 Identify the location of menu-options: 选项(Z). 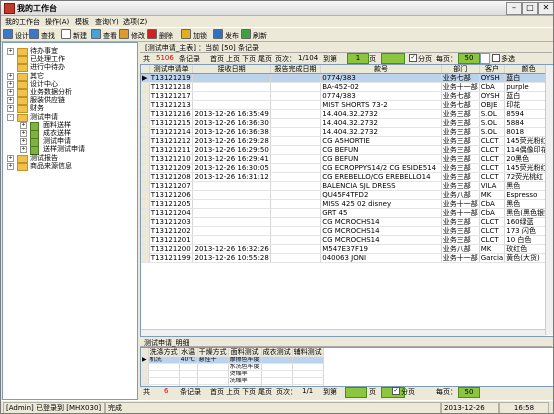
(135, 22).